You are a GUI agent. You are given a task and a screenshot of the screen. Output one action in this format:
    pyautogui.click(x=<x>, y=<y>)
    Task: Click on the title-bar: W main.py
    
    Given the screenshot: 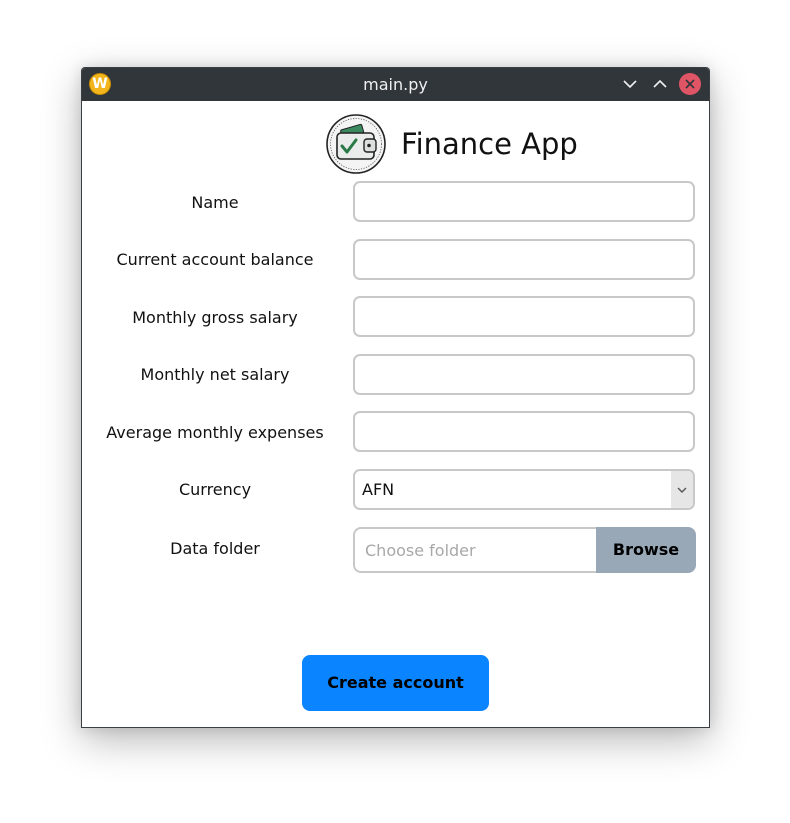 What is the action you would take?
    pyautogui.click(x=395, y=84)
    